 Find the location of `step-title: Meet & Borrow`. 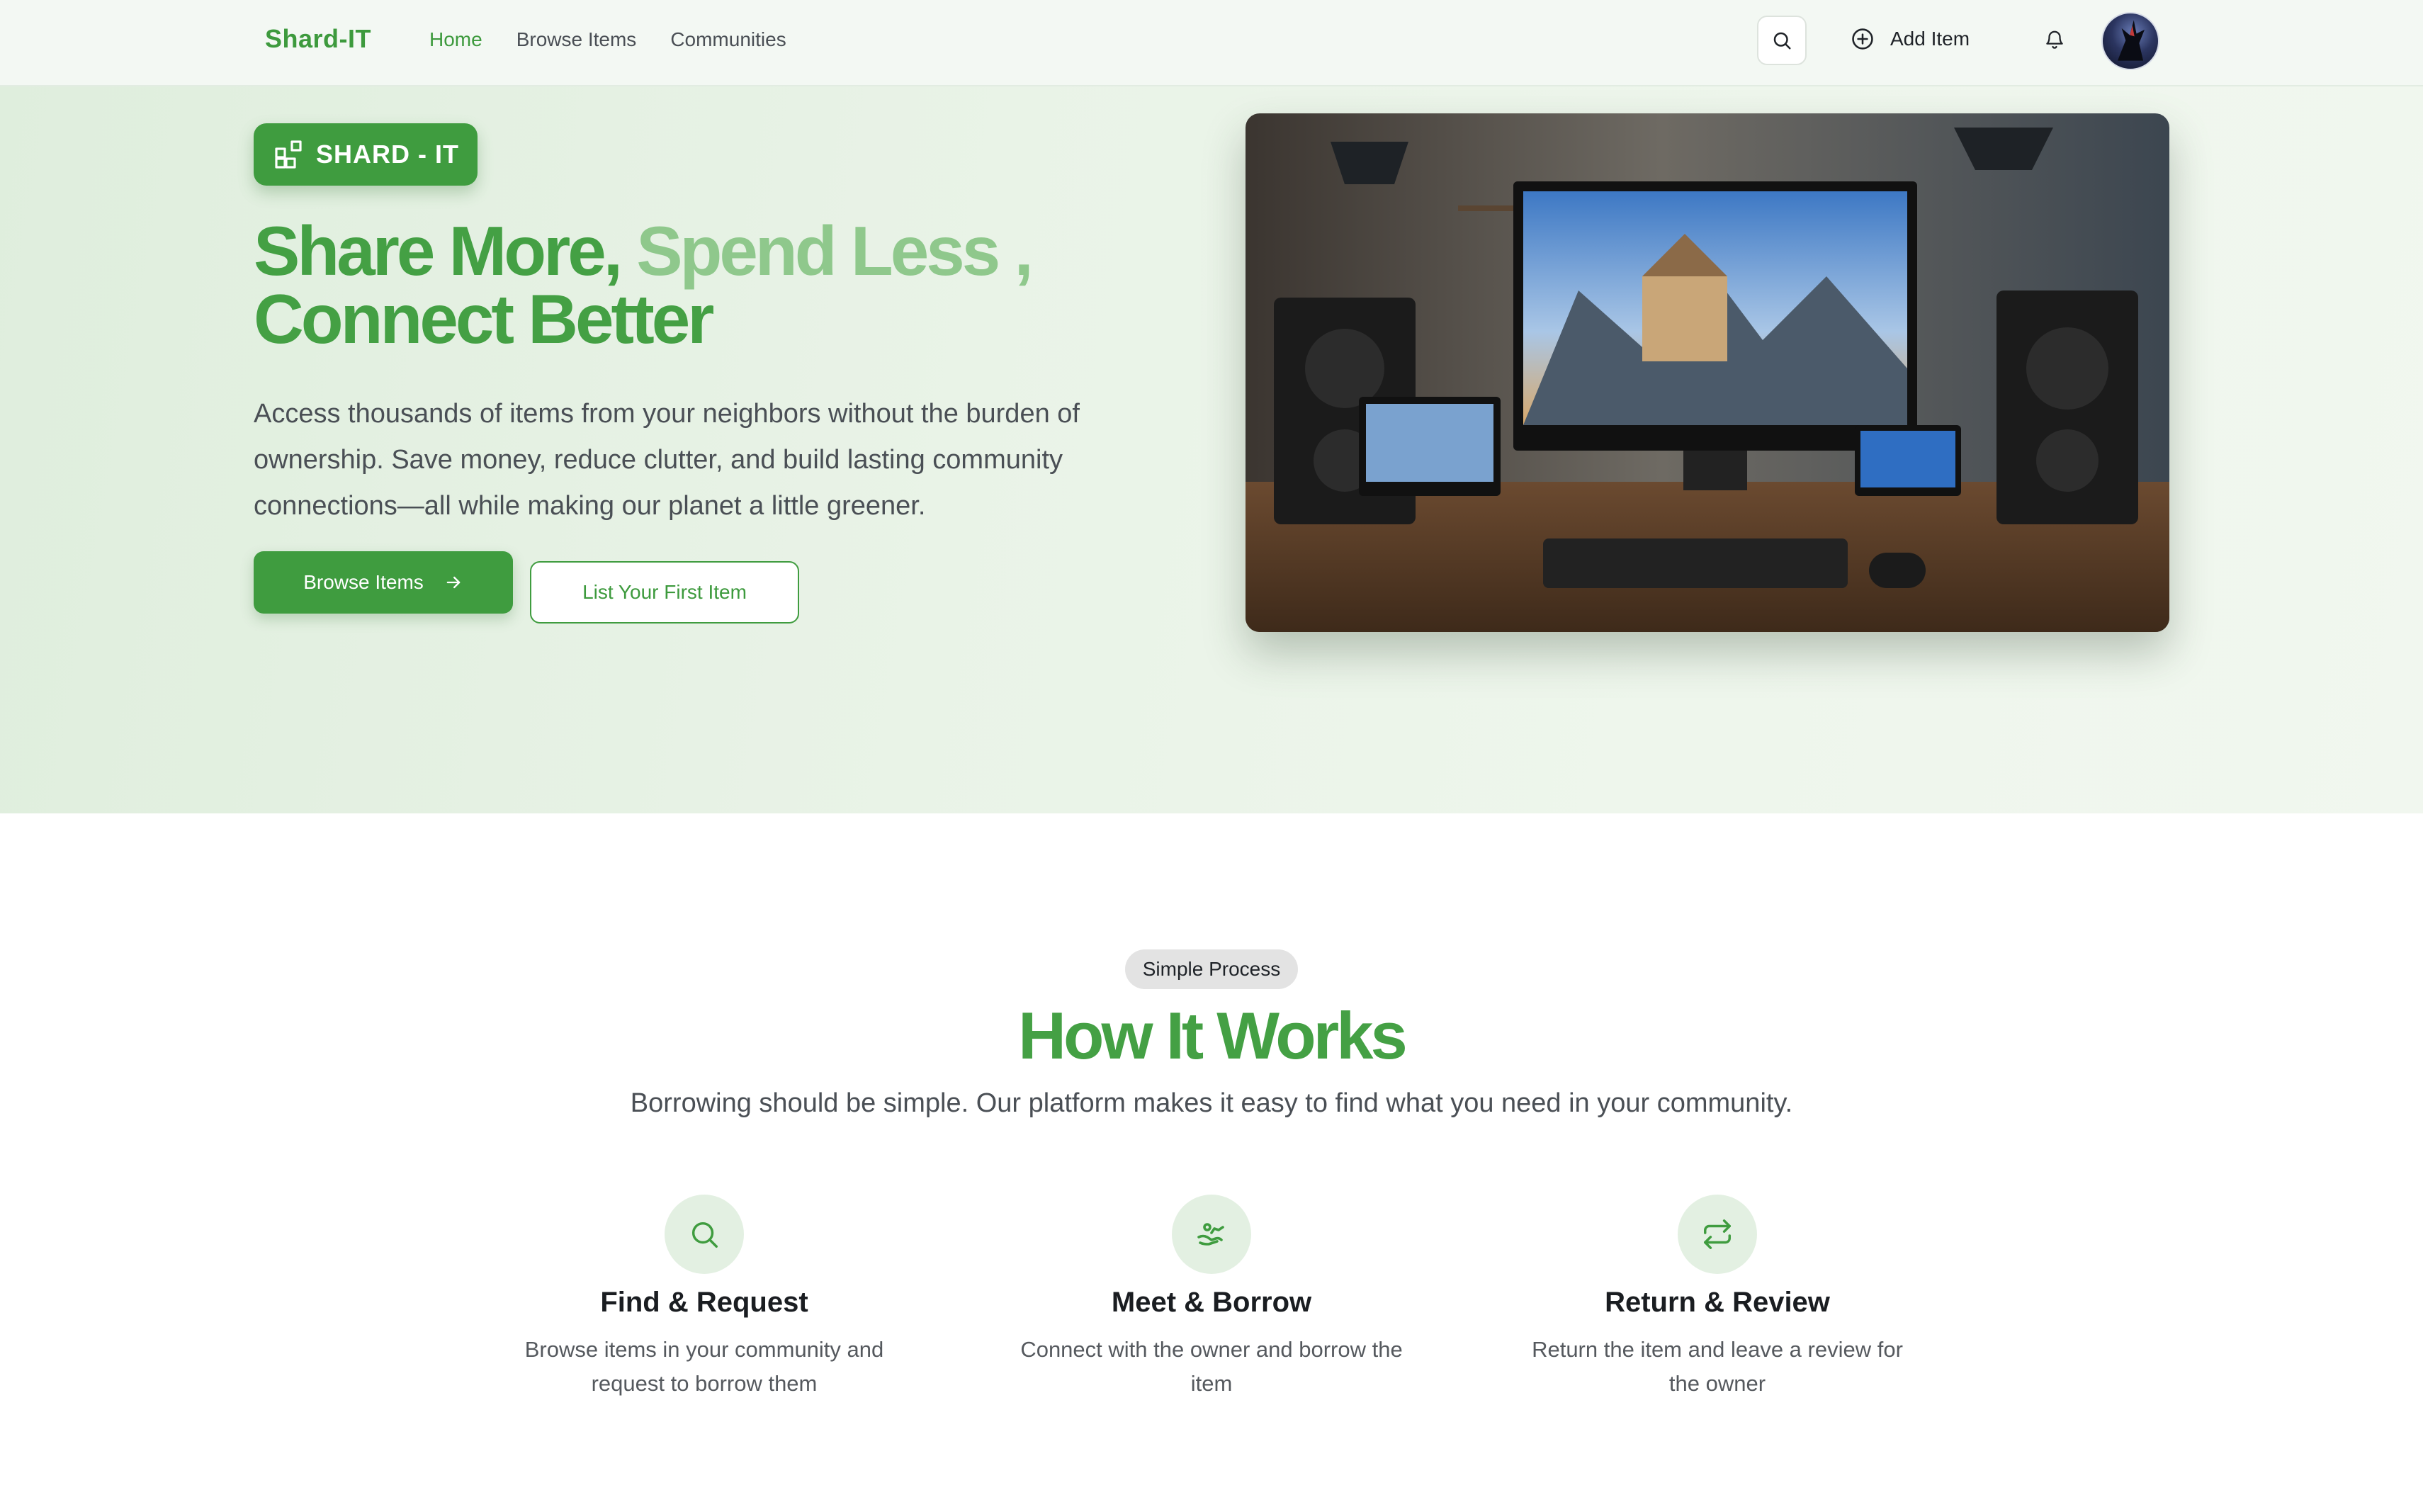

step-title: Meet & Borrow is located at coordinates (1211, 1302).